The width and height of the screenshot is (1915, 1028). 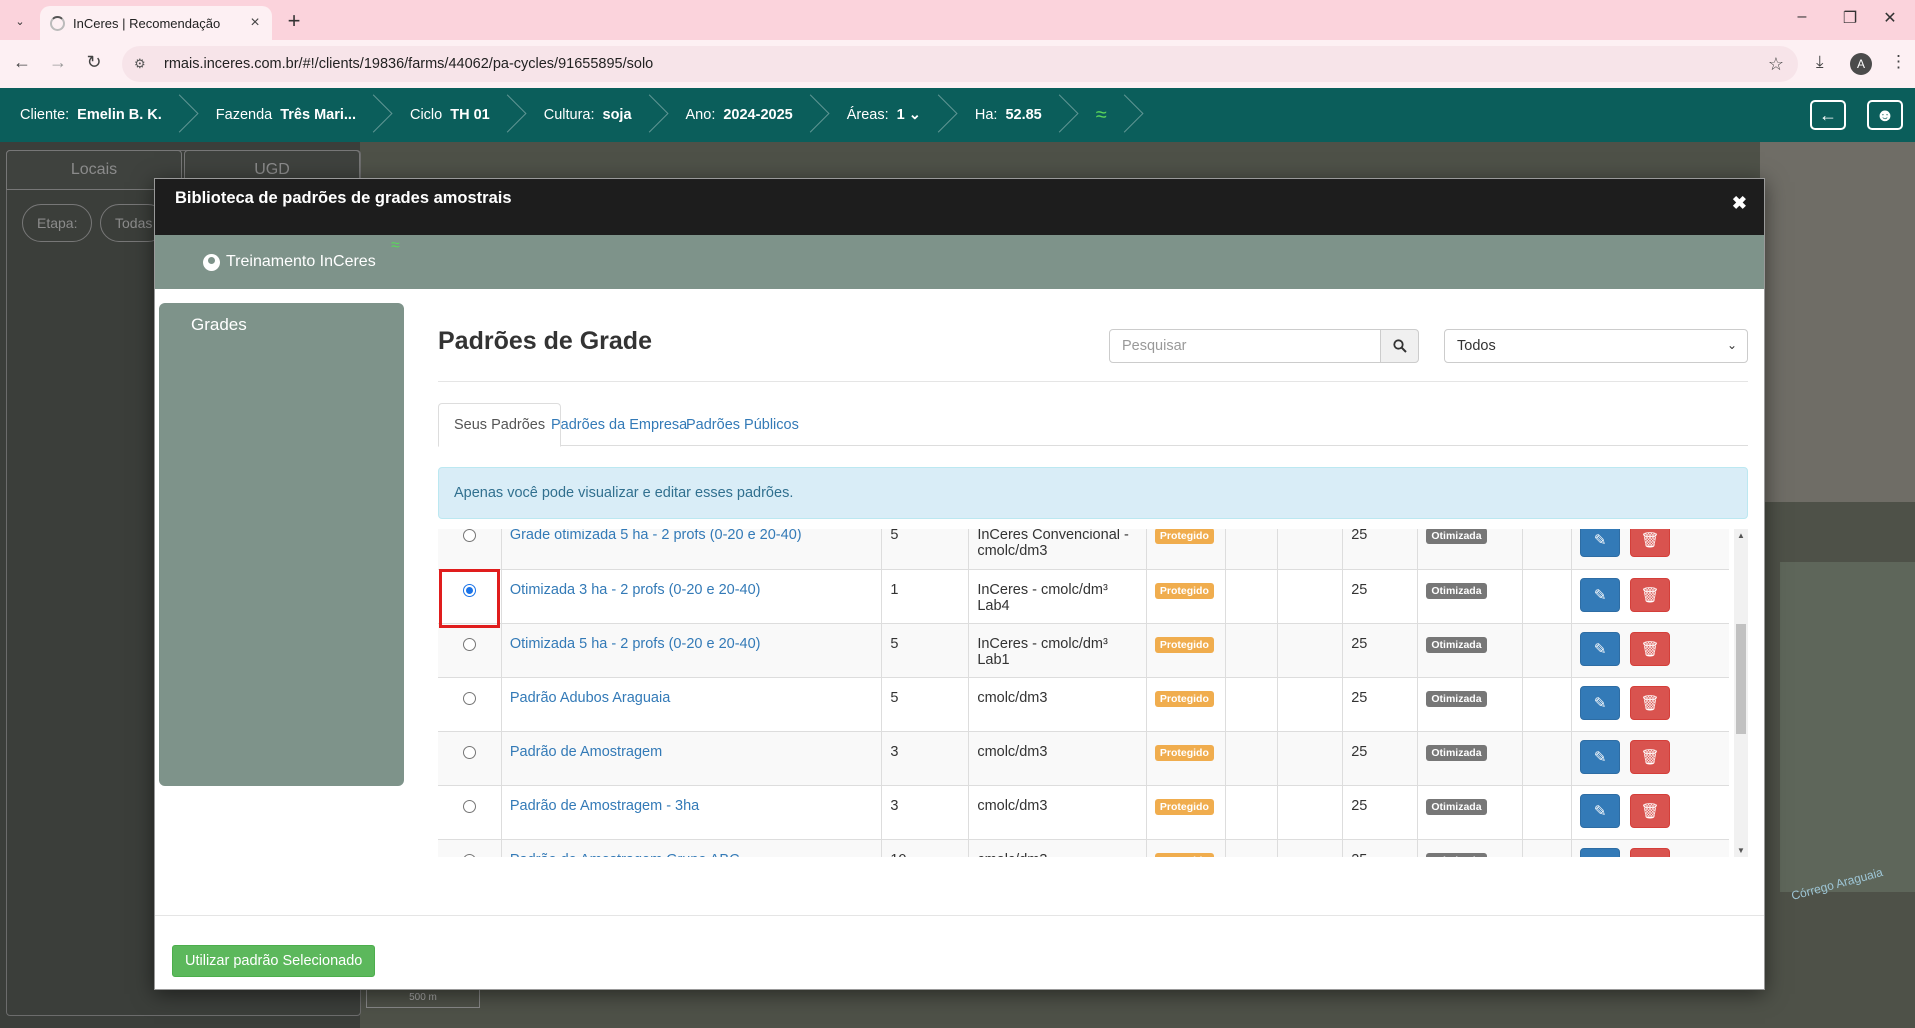 What do you see at coordinates (625, 855) in the screenshot?
I see `row-name-link: Padrão de Amostragem Grupo ABC` at bounding box center [625, 855].